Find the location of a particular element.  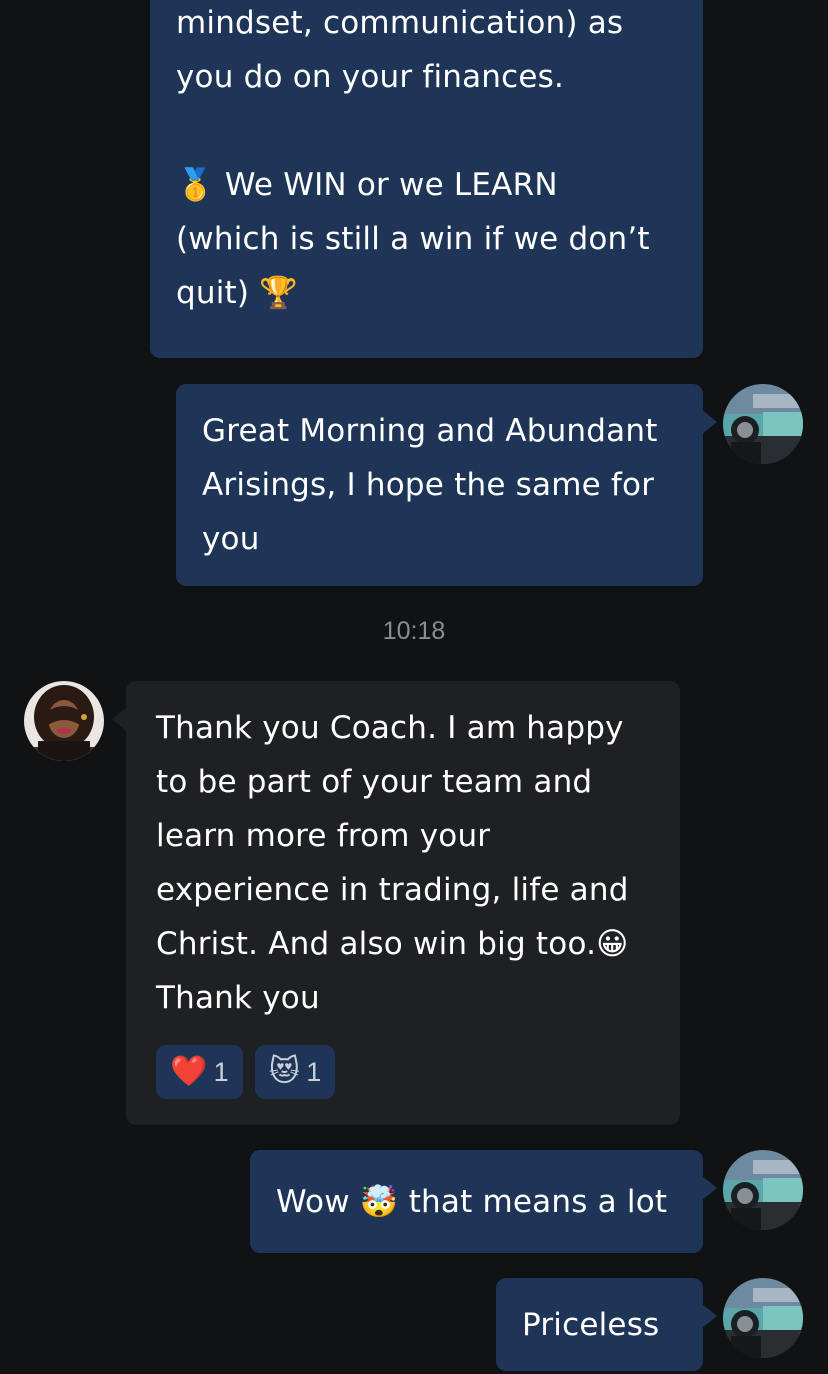

message-line-blank is located at coordinates (426, 131).